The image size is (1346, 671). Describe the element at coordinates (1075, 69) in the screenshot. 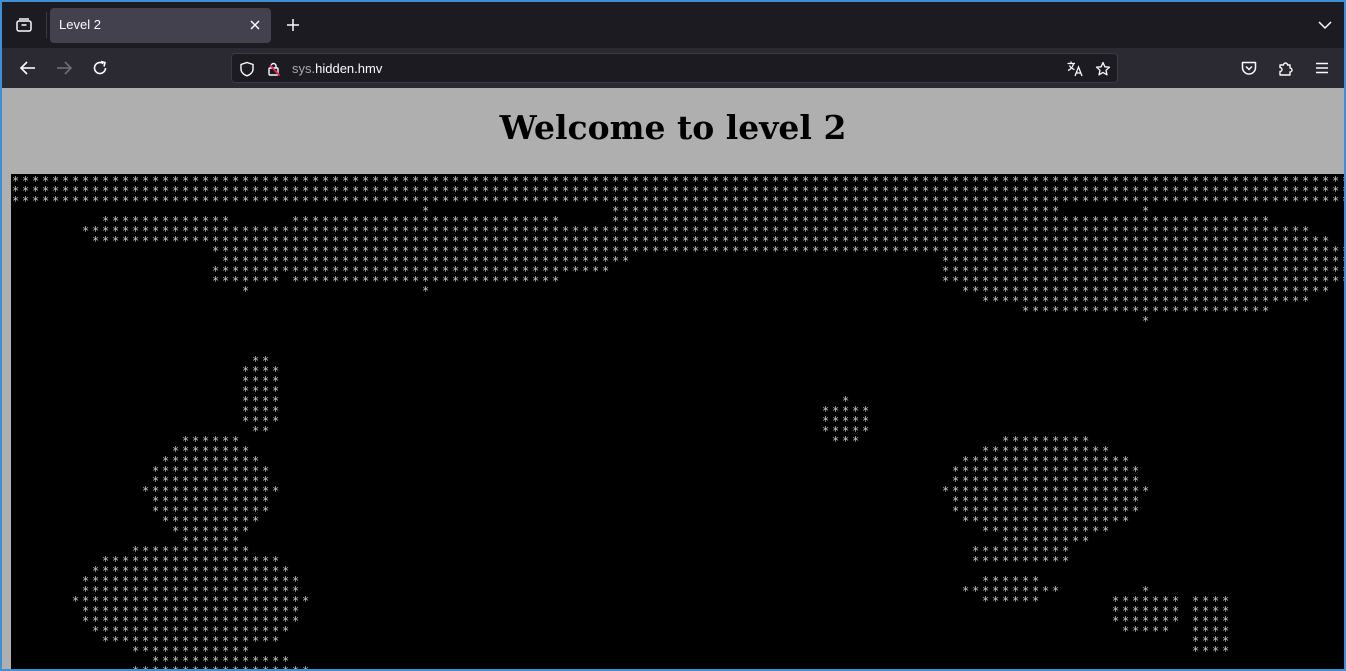

I see `translate-icon` at that location.